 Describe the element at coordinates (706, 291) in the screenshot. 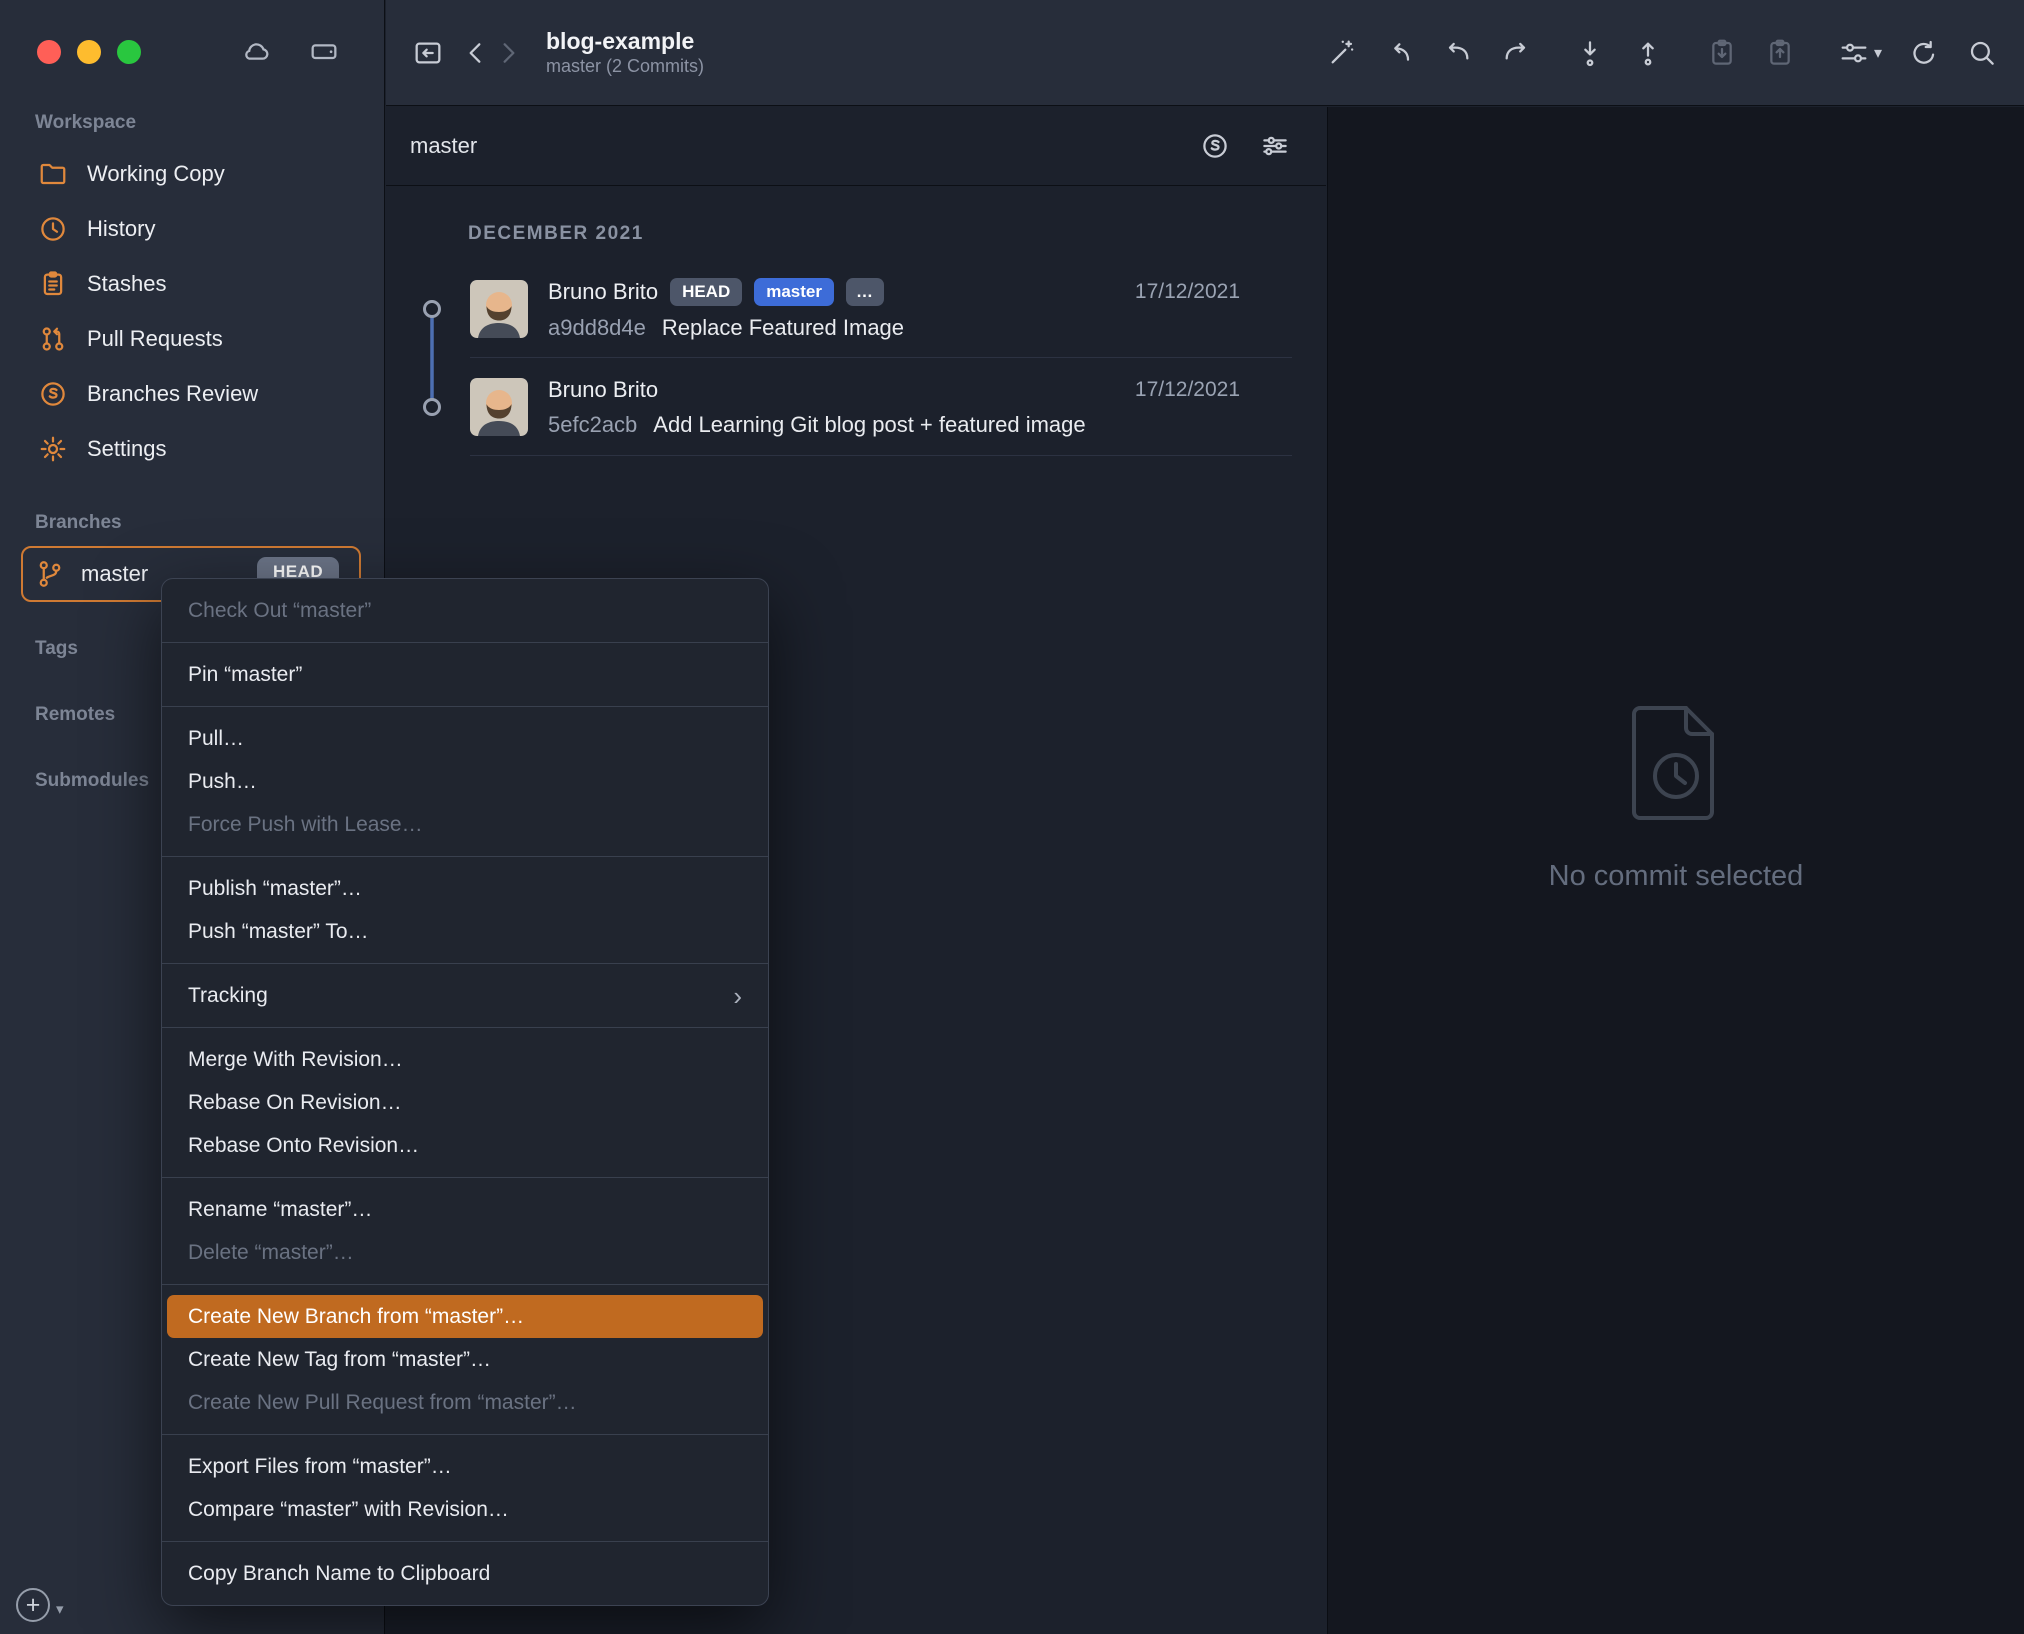

I see `head-badge: HEAD` at that location.